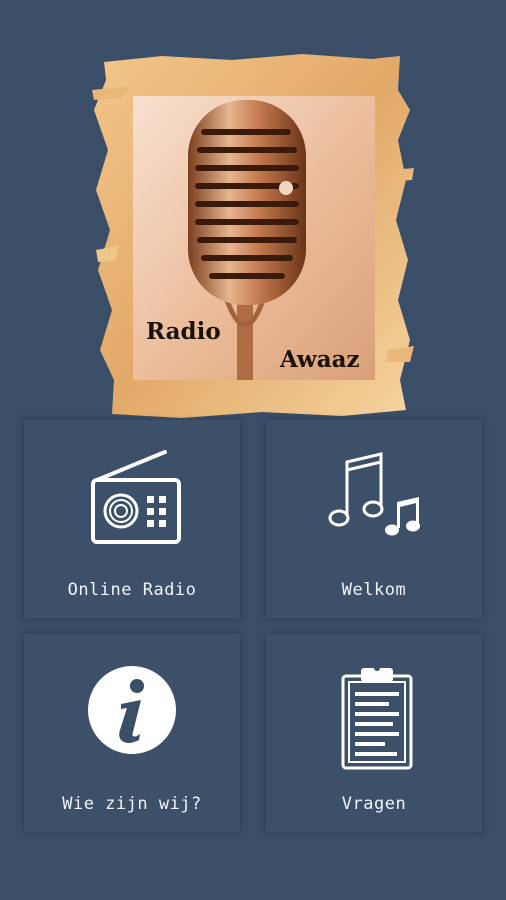 The image size is (506, 900). I want to click on online-radio-button: Online Radio, so click(132, 519).